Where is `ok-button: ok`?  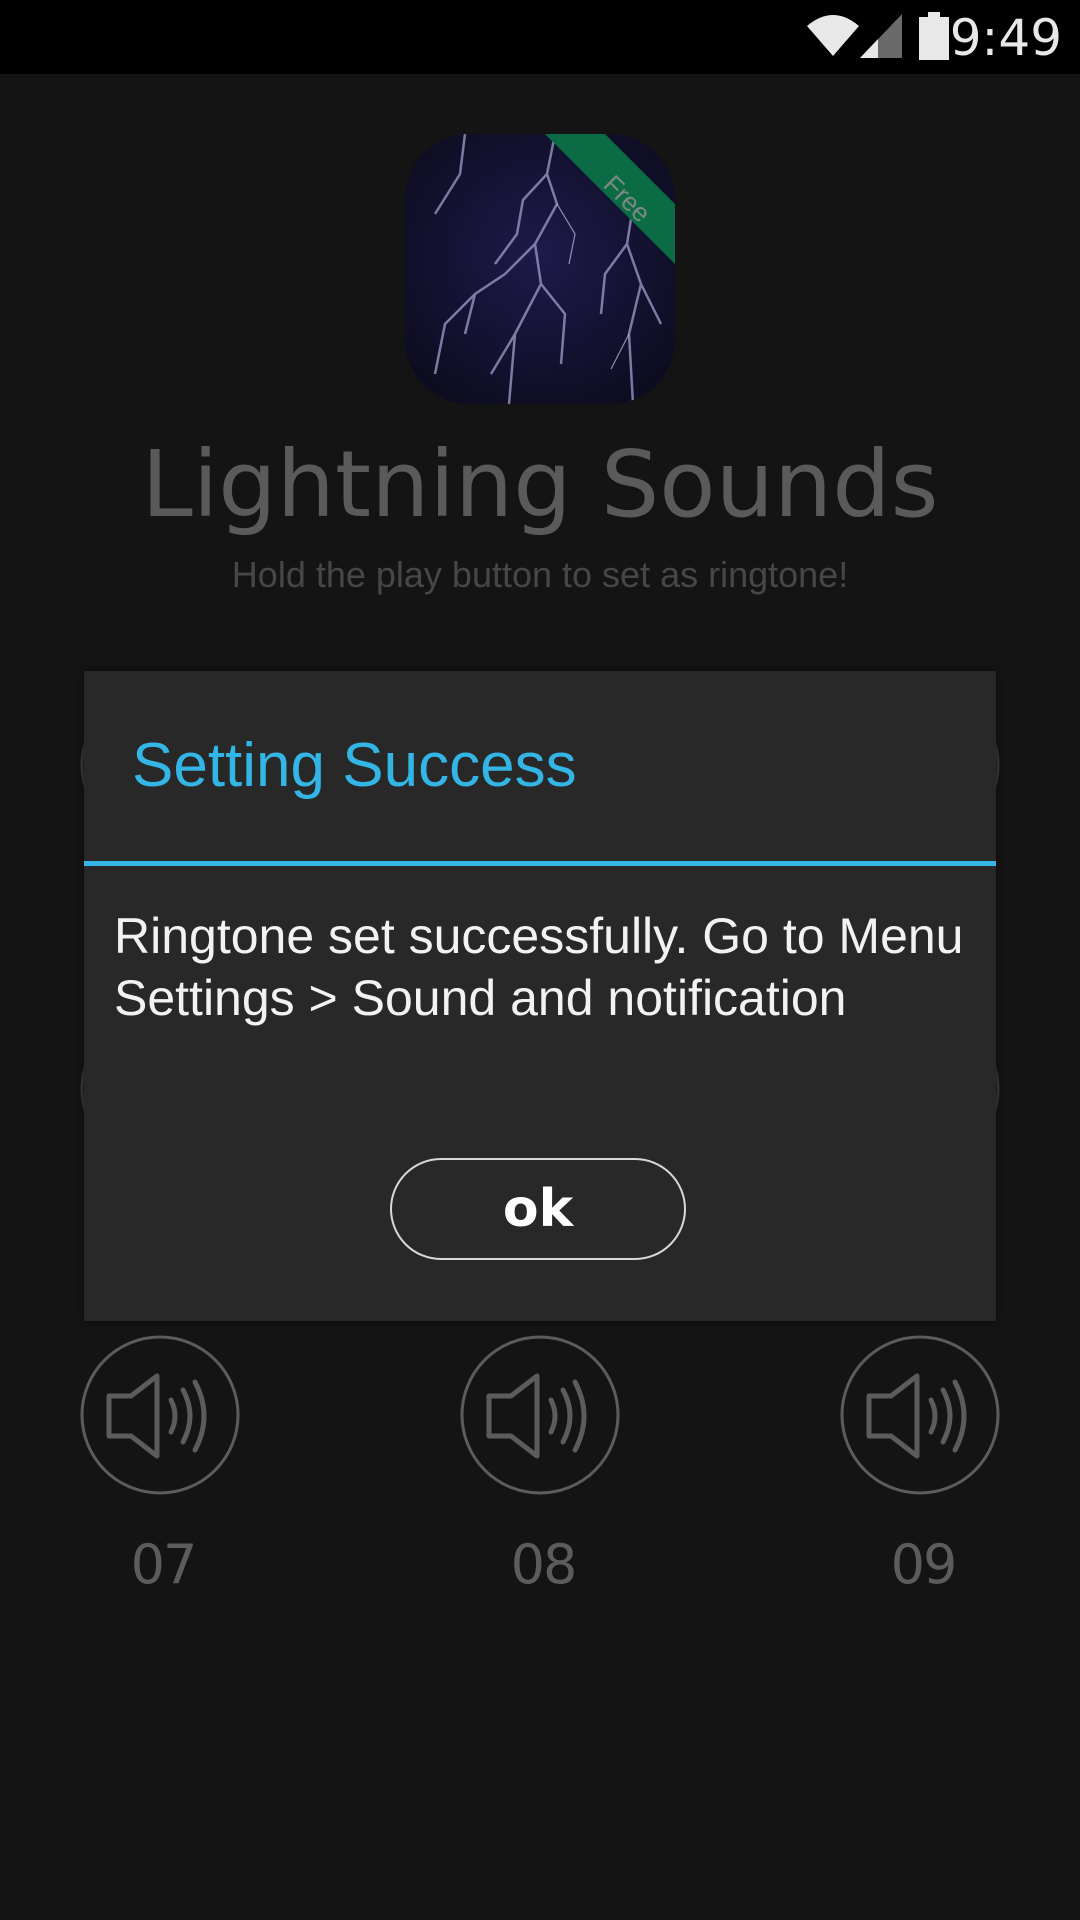 ok-button: ok is located at coordinates (538, 1209).